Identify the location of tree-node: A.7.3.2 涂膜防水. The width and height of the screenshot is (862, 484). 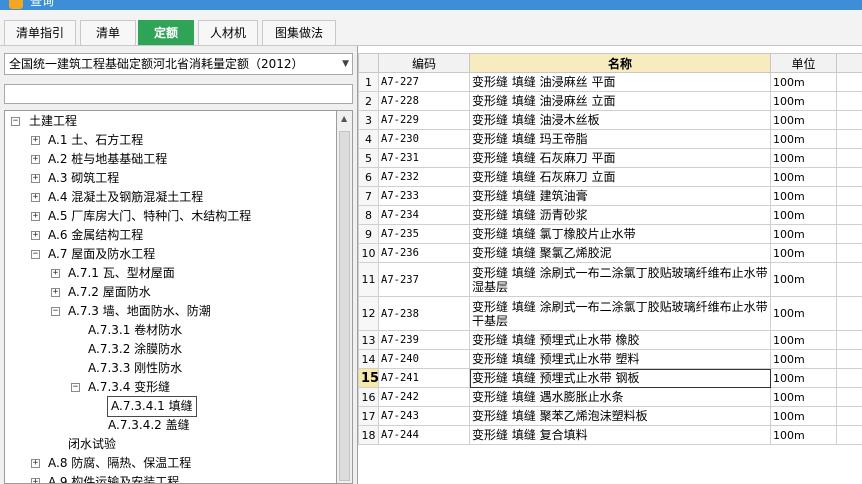
(135, 349).